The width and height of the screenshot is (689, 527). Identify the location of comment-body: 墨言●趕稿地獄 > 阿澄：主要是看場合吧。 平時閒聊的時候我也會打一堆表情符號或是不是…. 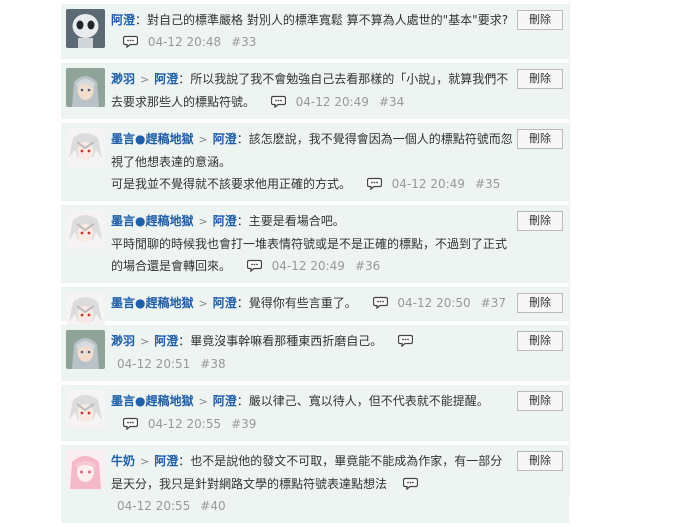
(312, 243).